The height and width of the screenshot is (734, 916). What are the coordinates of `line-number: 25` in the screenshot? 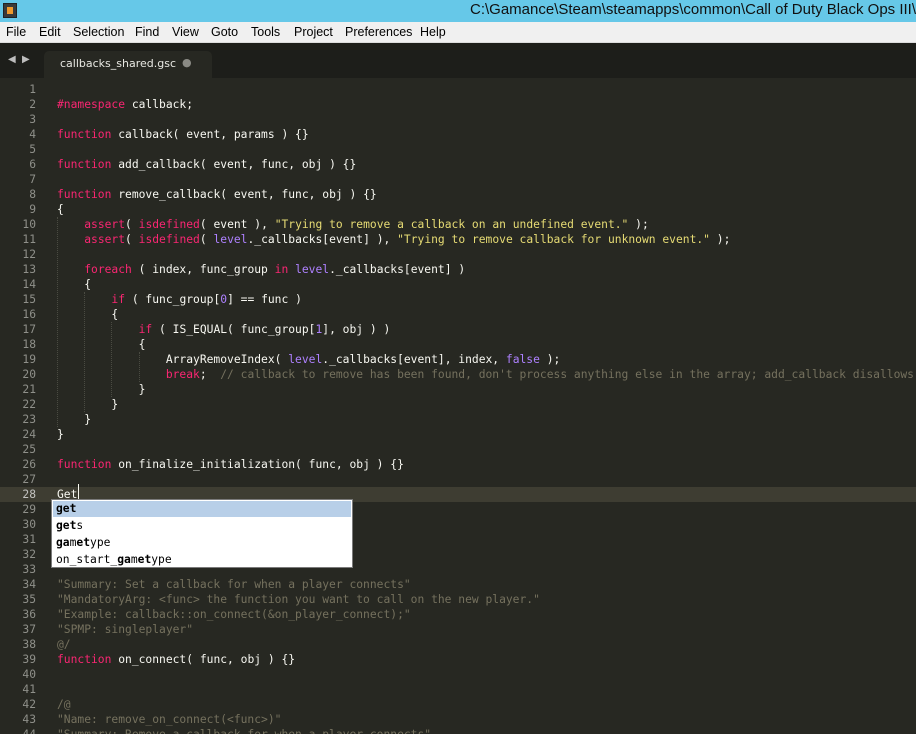 It's located at (29, 449).